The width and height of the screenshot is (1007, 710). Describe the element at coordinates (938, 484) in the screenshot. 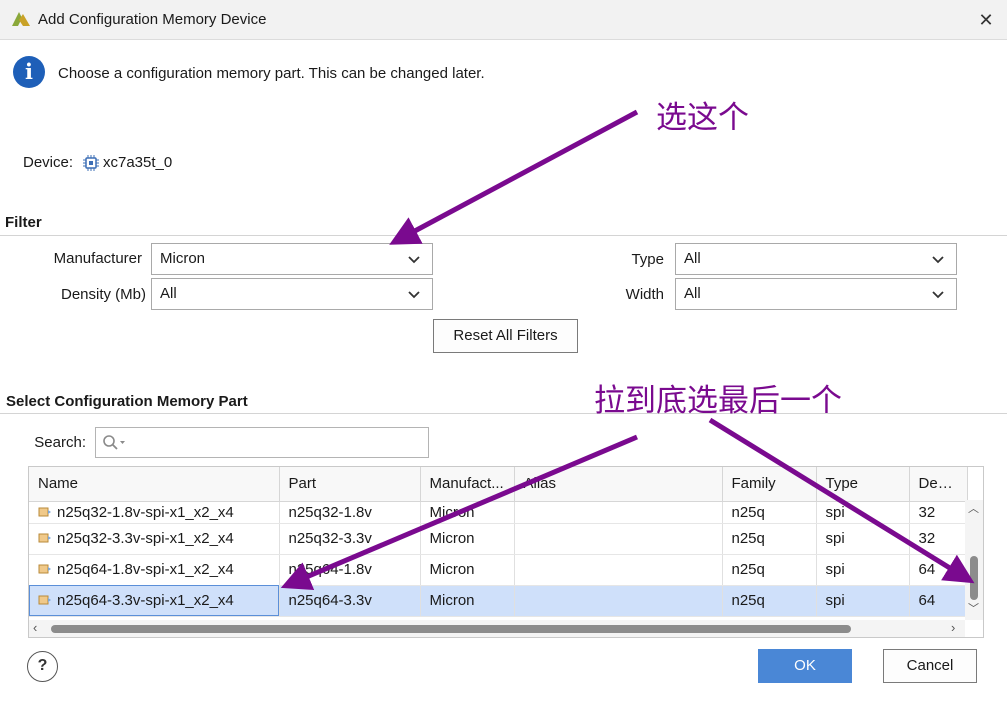

I see `column-header-density: Densit` at that location.